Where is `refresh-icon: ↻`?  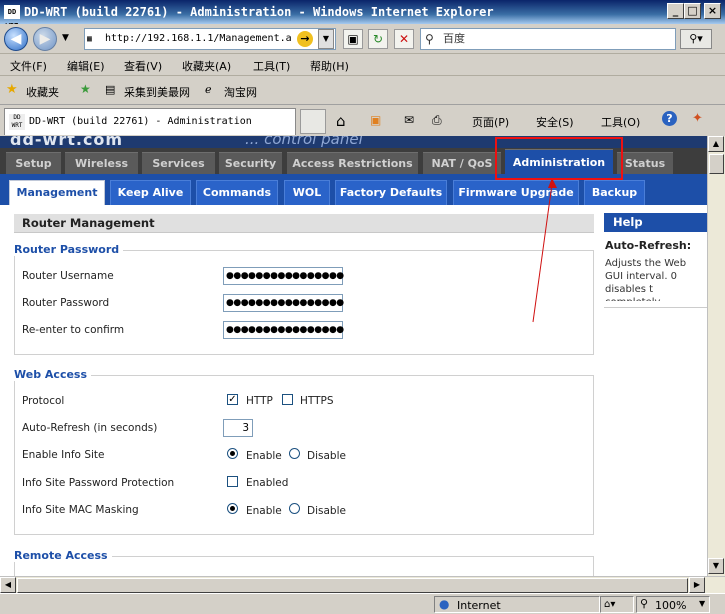 refresh-icon: ↻ is located at coordinates (378, 39).